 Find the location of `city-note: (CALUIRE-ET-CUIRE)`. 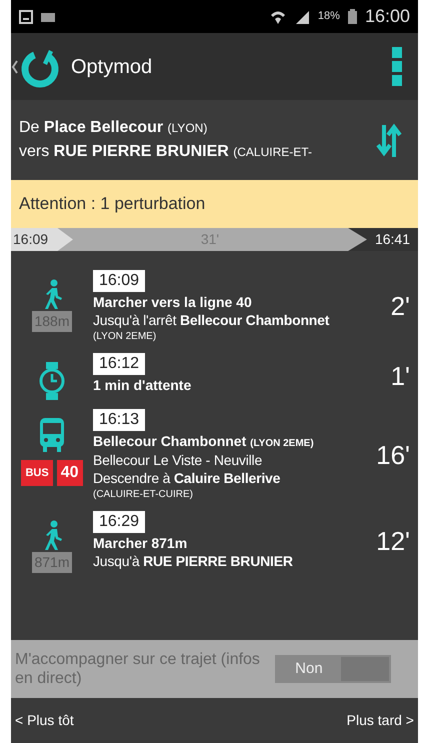

city-note: (CALUIRE-ET-CUIRE) is located at coordinates (143, 495).